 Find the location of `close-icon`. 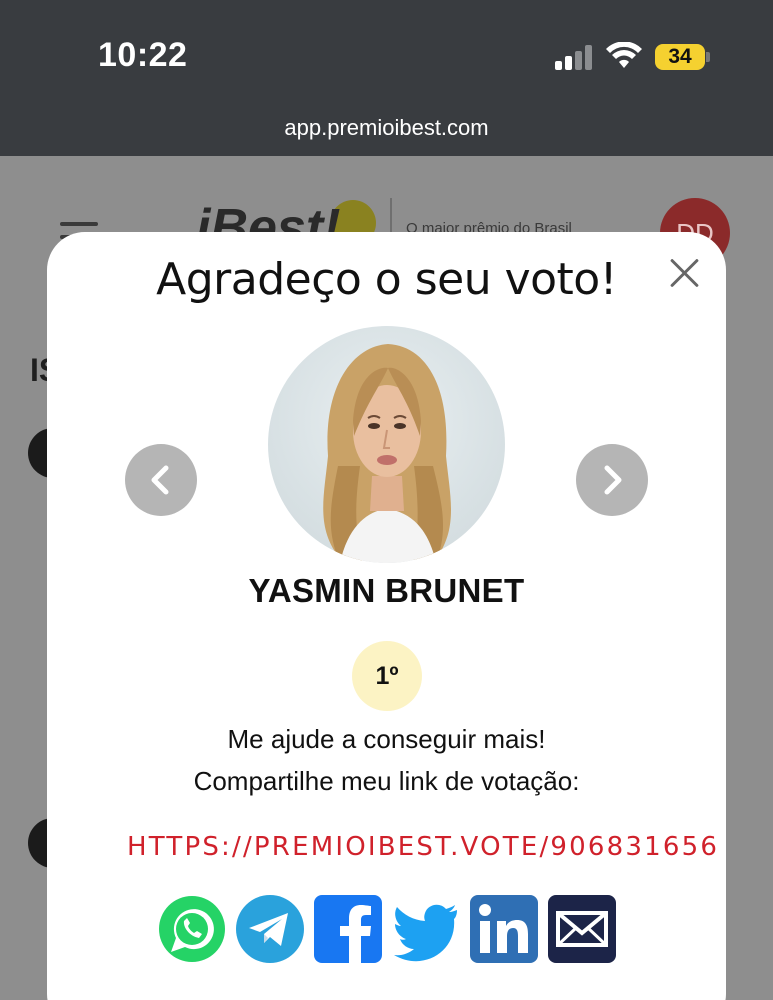

close-icon is located at coordinates (684, 273).